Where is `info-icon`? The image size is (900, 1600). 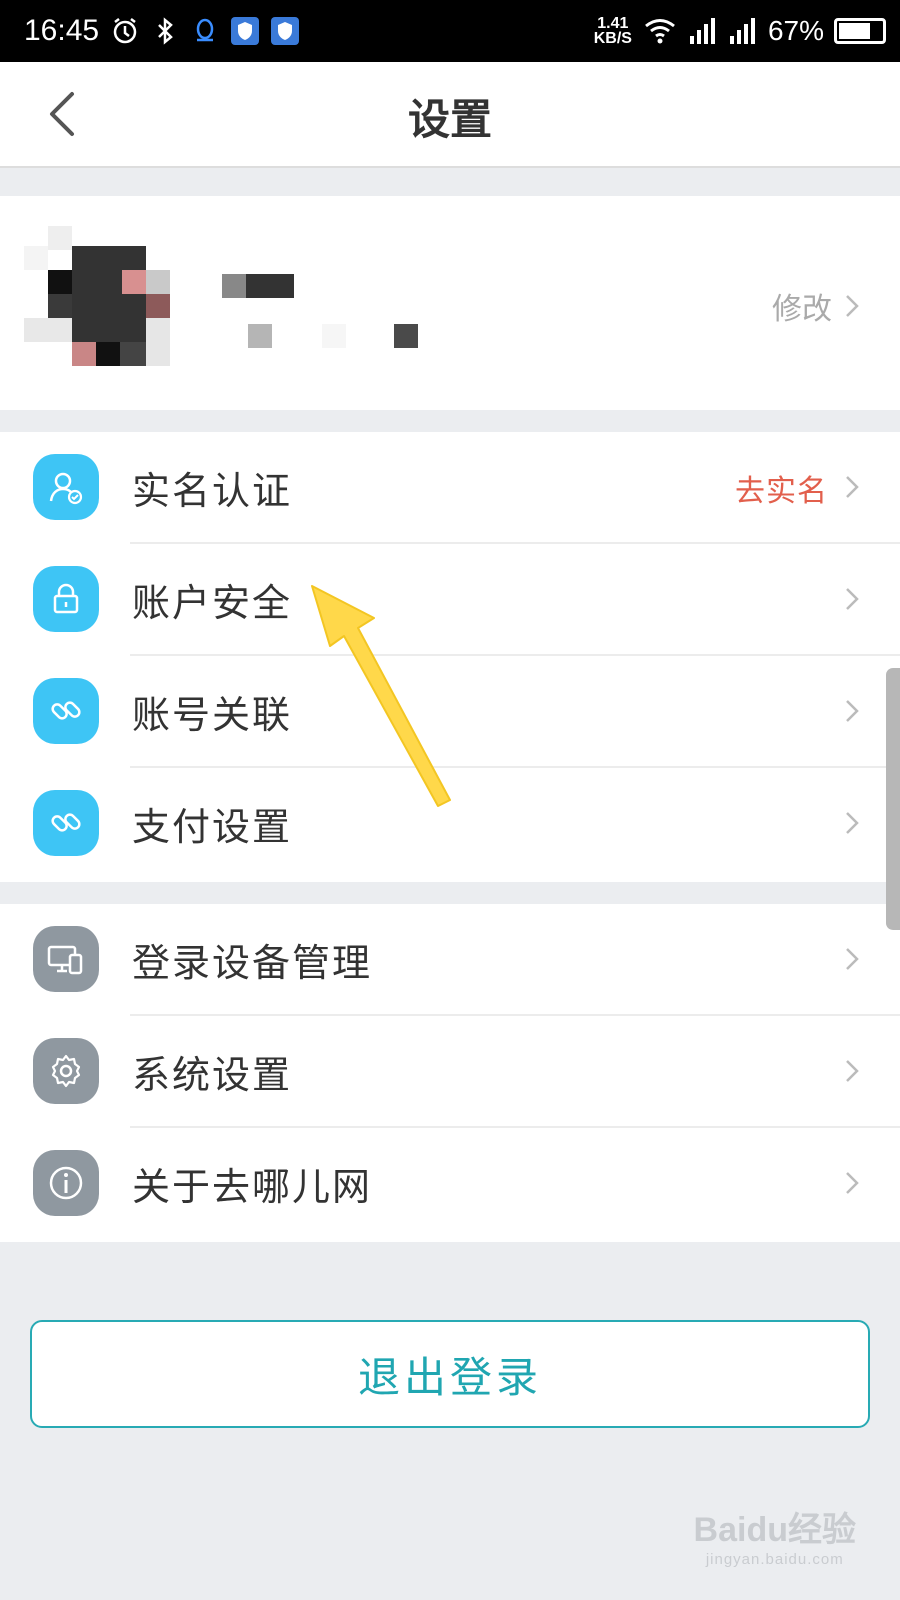
info-icon is located at coordinates (66, 1183).